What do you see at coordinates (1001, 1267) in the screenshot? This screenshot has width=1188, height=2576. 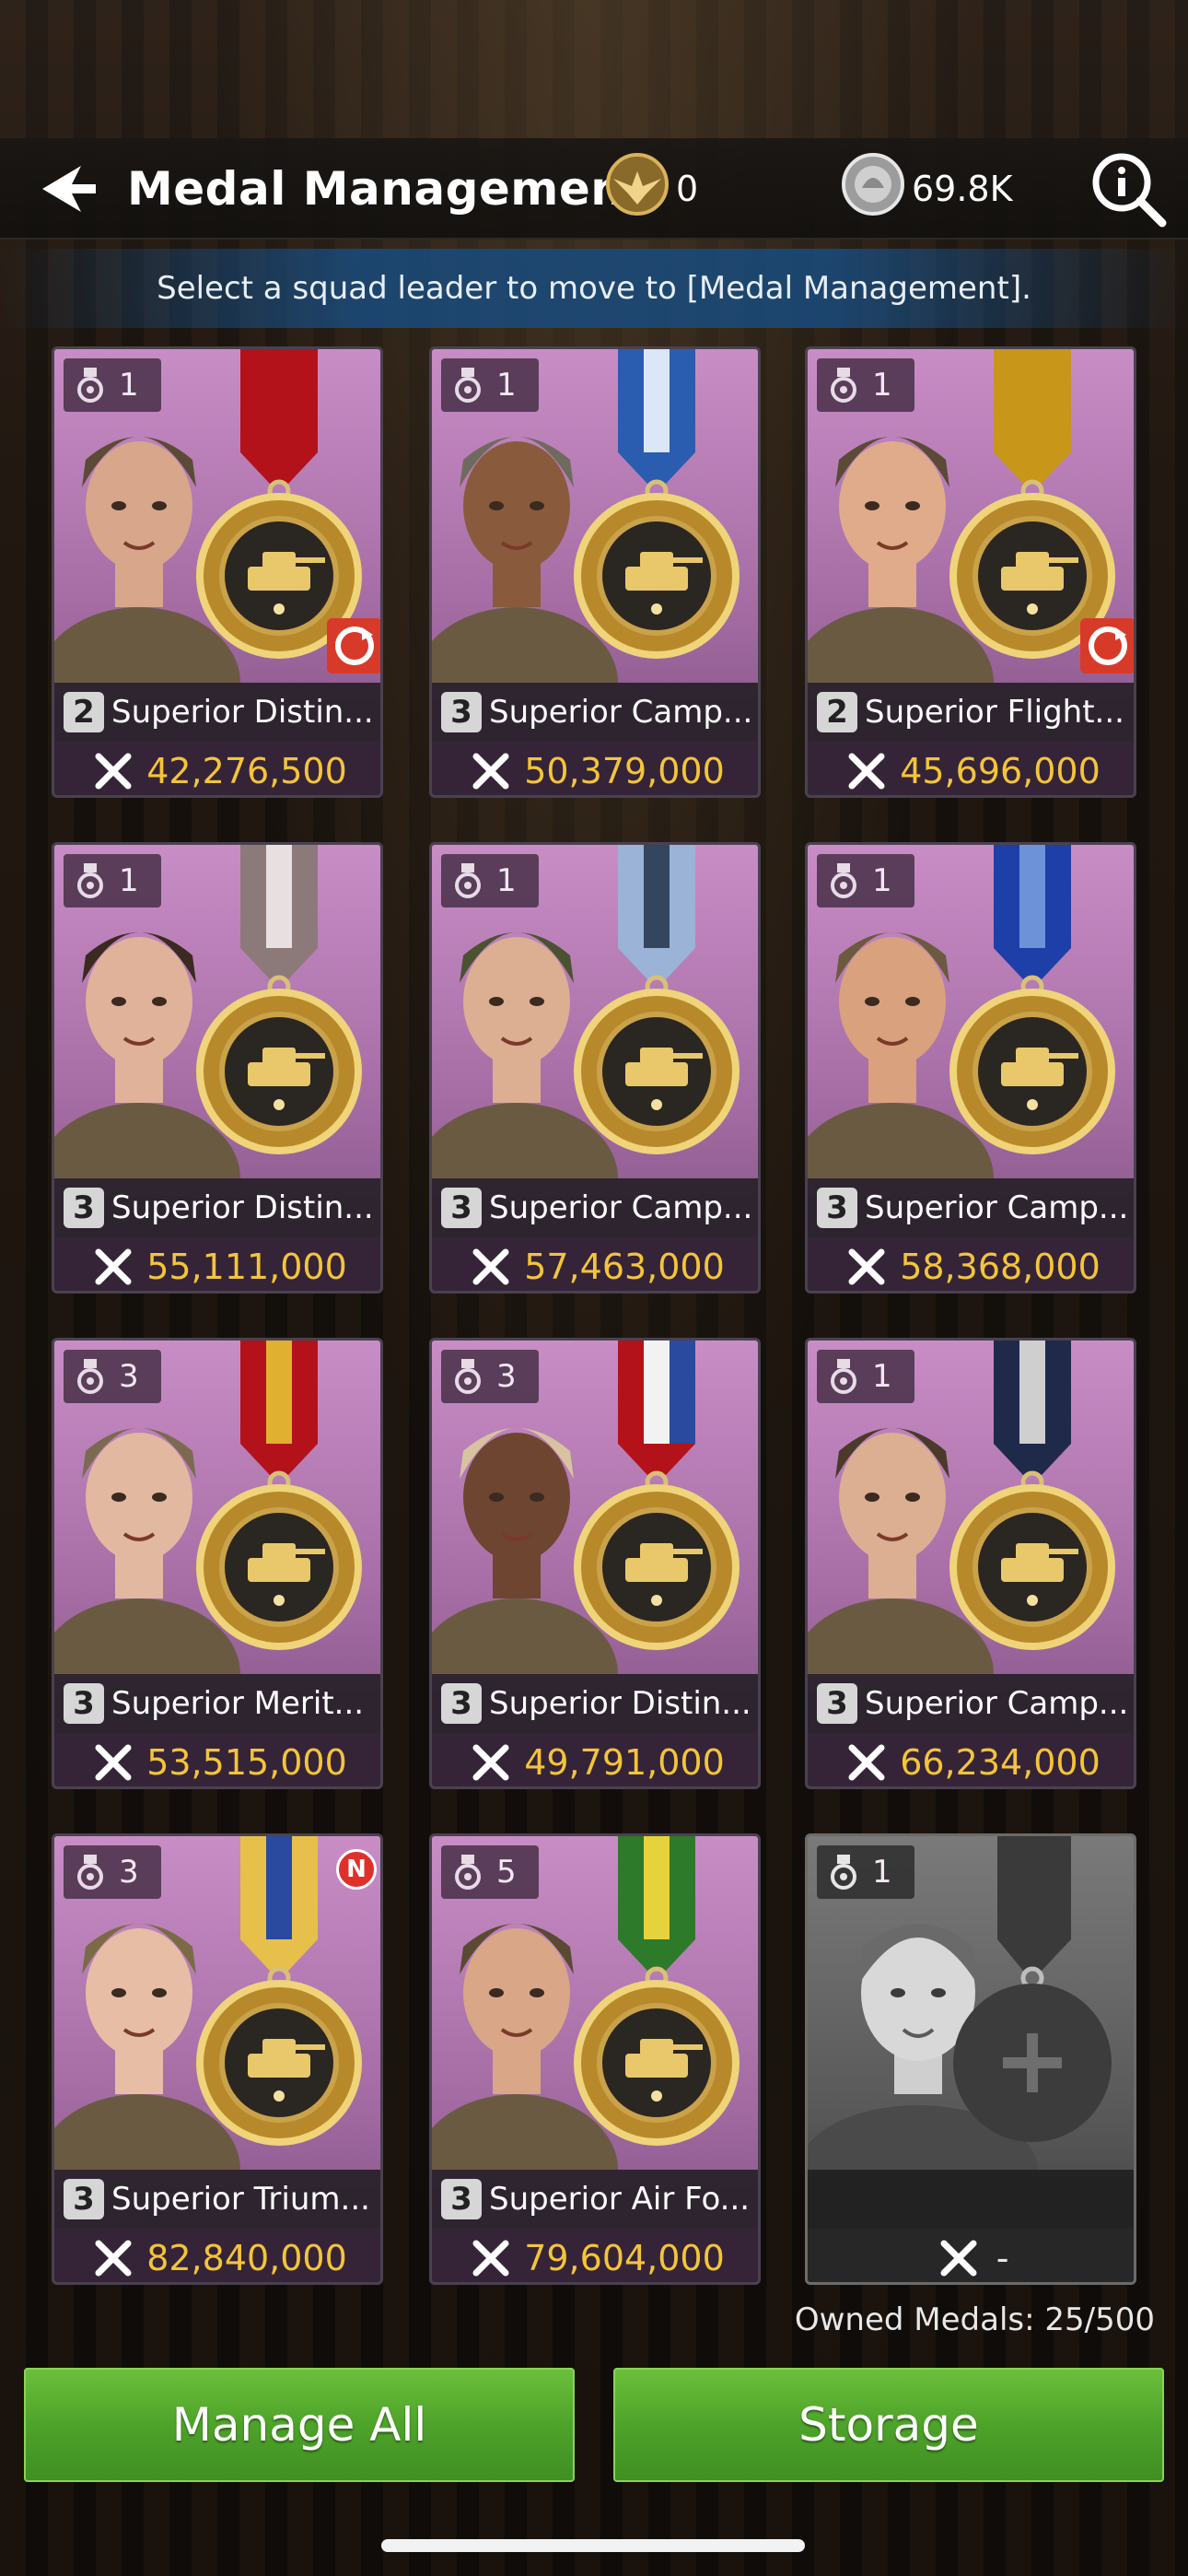 I see `power-value: 58,368,000` at bounding box center [1001, 1267].